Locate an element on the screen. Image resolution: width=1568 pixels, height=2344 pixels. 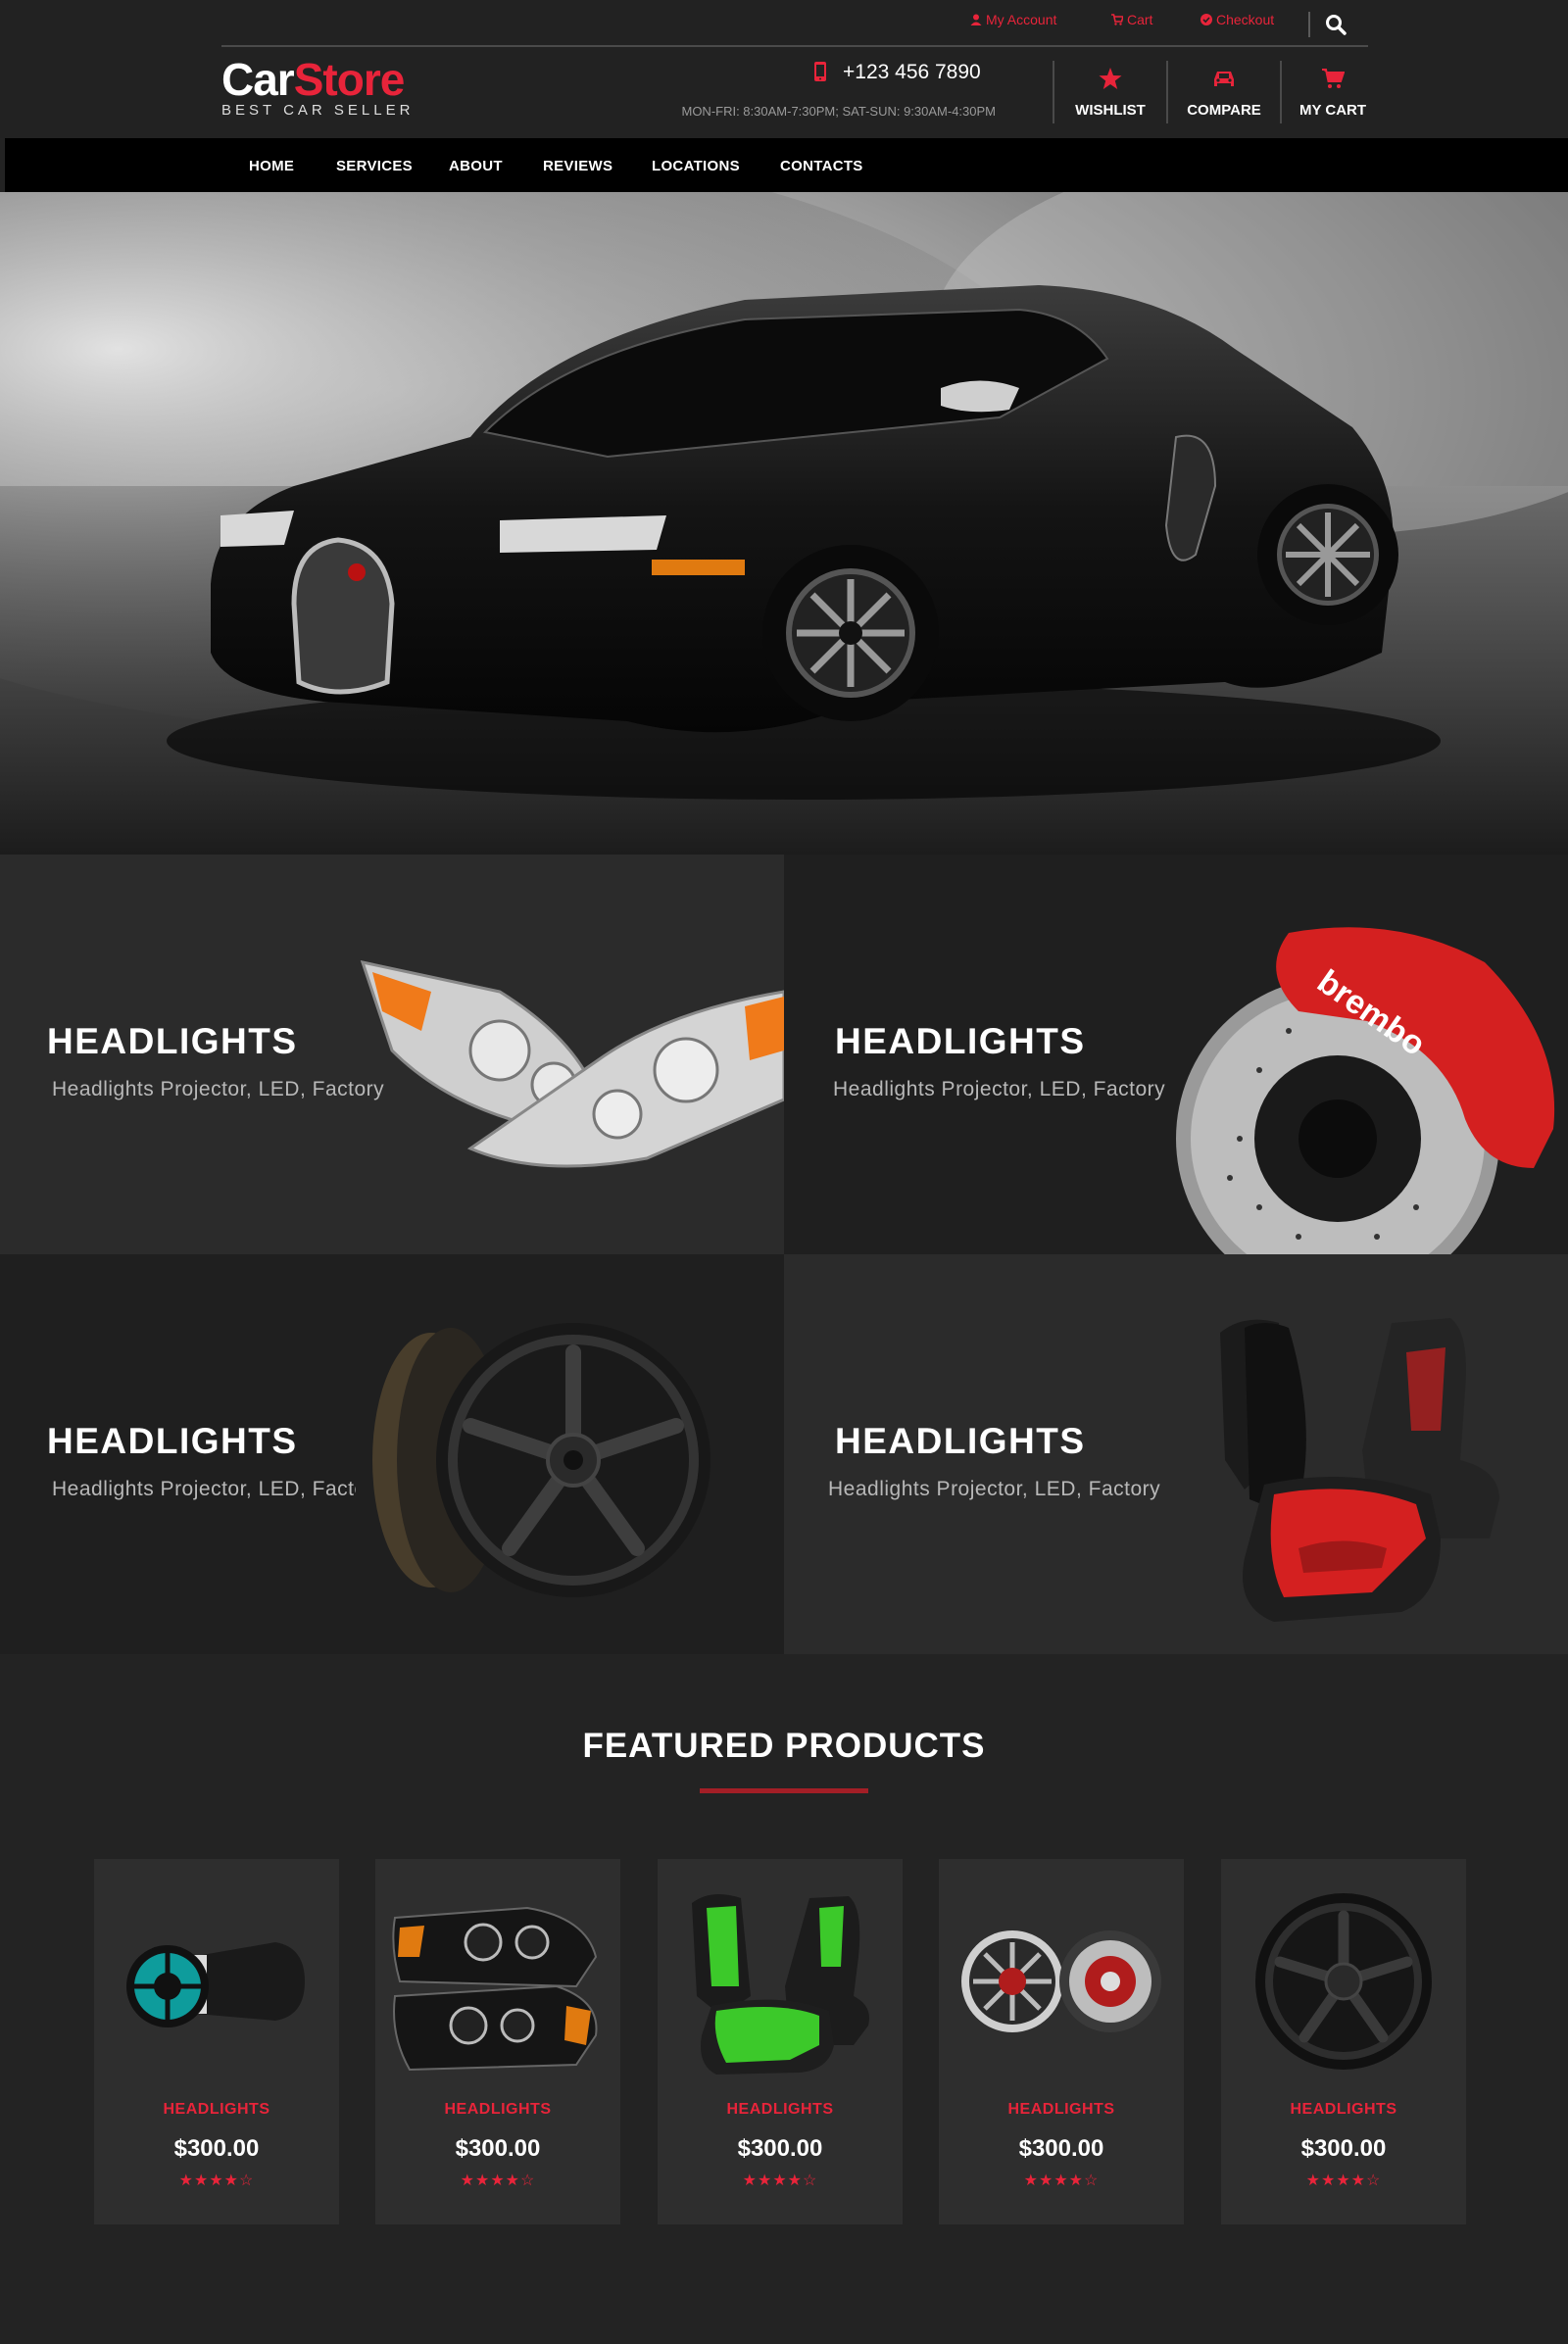
user-icon is located at coordinates (976, 20).